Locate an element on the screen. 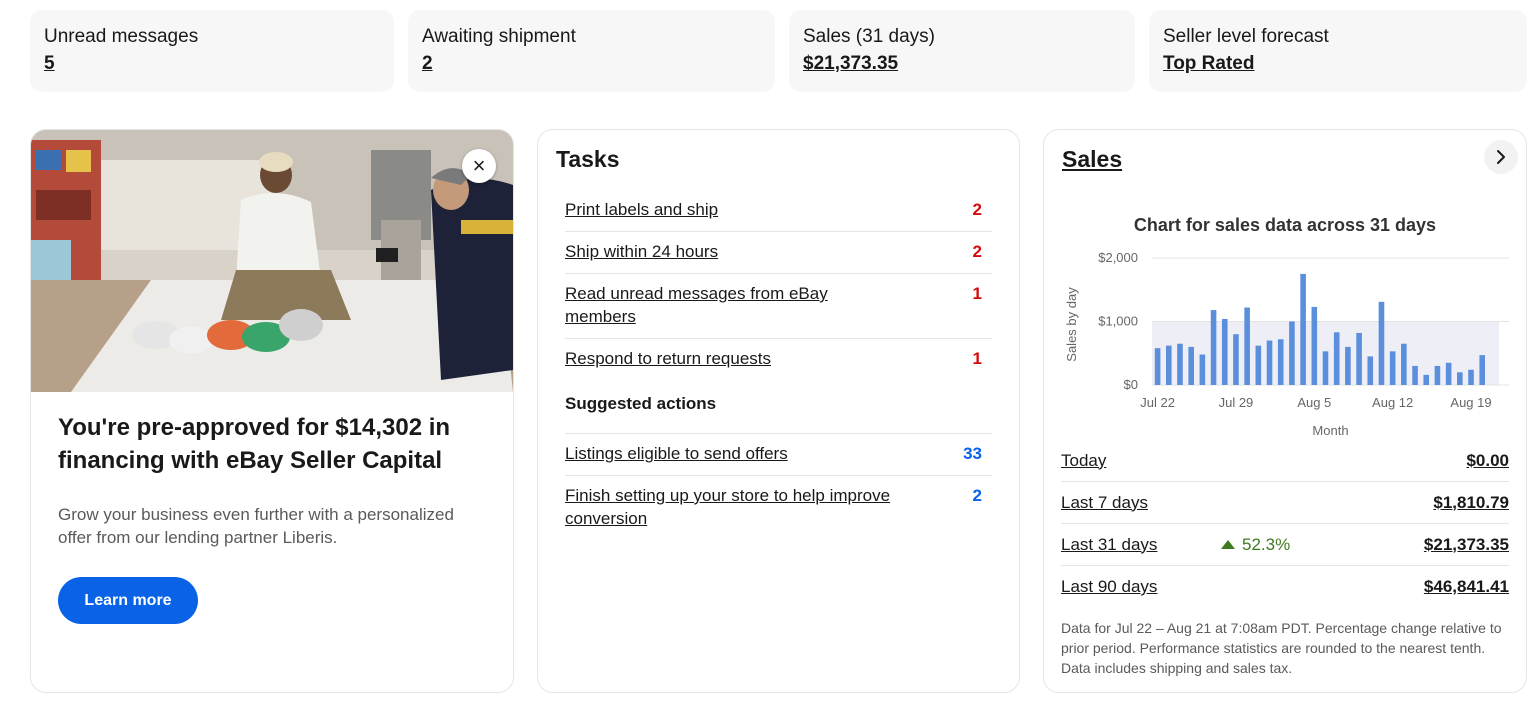 The image size is (1540, 708). x-tick-label: Jul 22 is located at coordinates (1157, 402).